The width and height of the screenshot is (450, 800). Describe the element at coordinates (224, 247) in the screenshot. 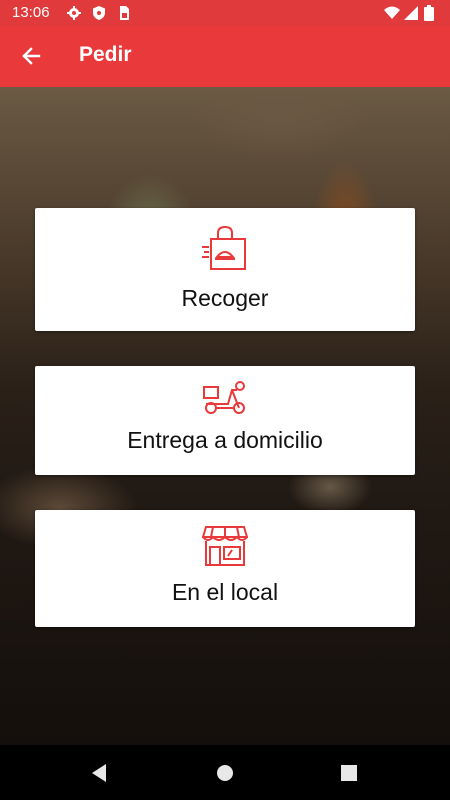

I see `takeaway-bag-icon` at that location.